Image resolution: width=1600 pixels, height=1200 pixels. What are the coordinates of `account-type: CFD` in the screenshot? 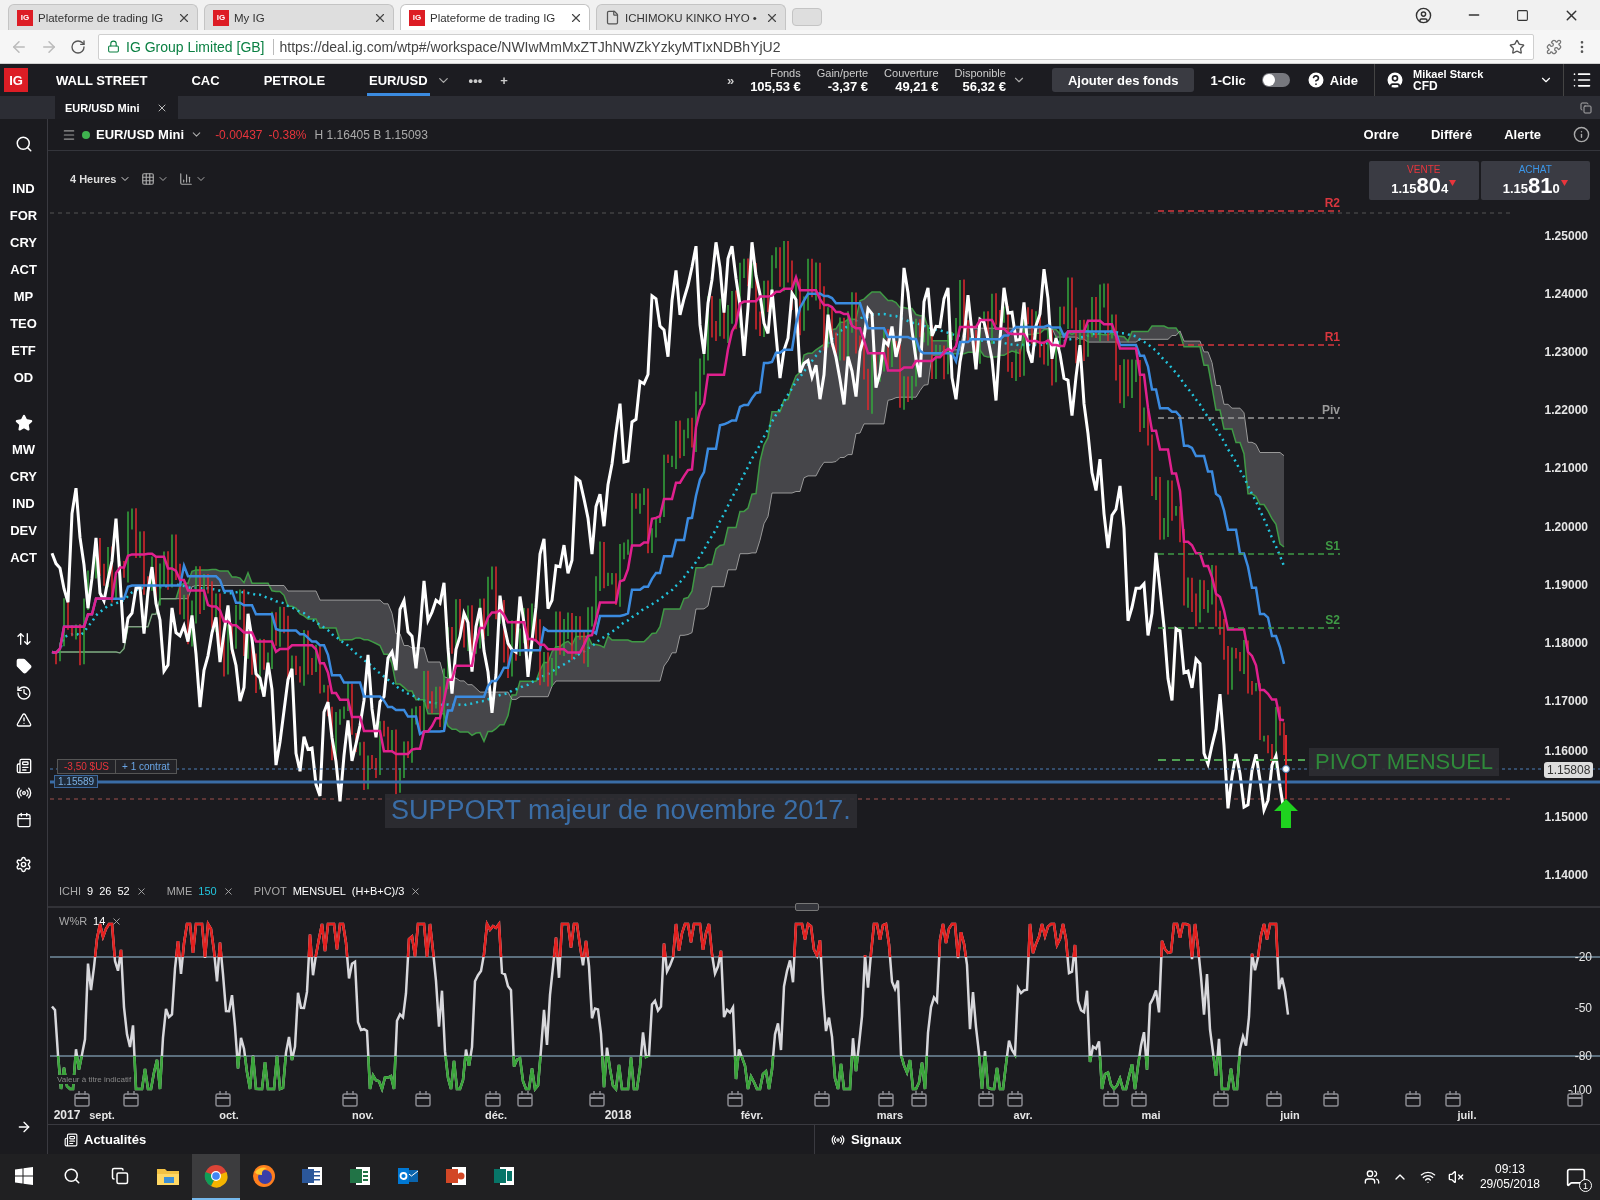 It's located at (1426, 86).